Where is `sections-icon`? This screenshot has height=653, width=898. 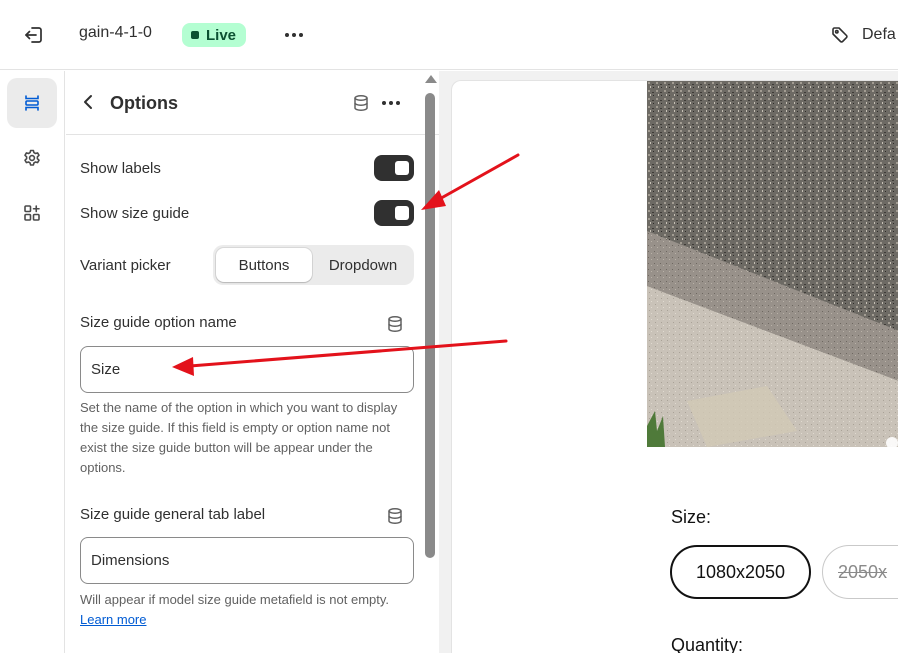 sections-icon is located at coordinates (32, 103).